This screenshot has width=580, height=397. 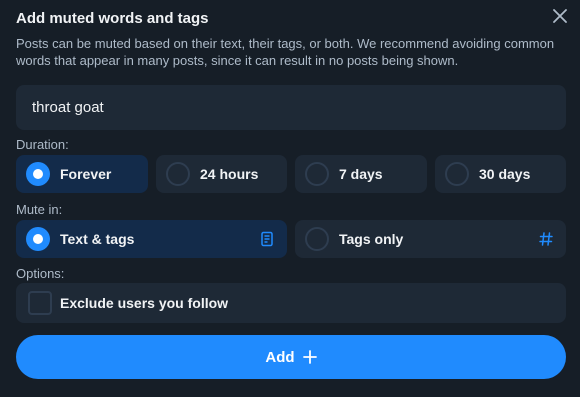 What do you see at coordinates (267, 239) in the screenshot?
I see `document-icon` at bounding box center [267, 239].